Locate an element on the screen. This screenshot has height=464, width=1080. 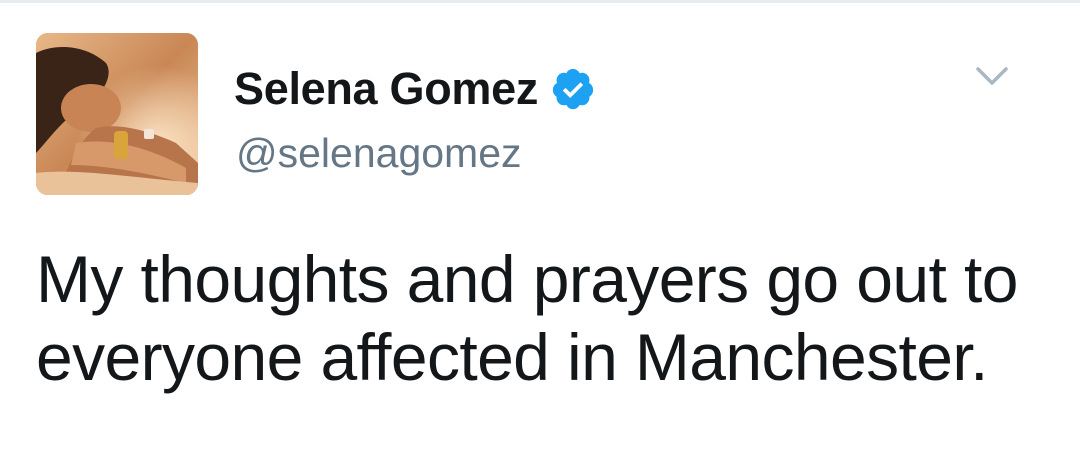
author-name-row: Selena Gomez is located at coordinates (415, 89).